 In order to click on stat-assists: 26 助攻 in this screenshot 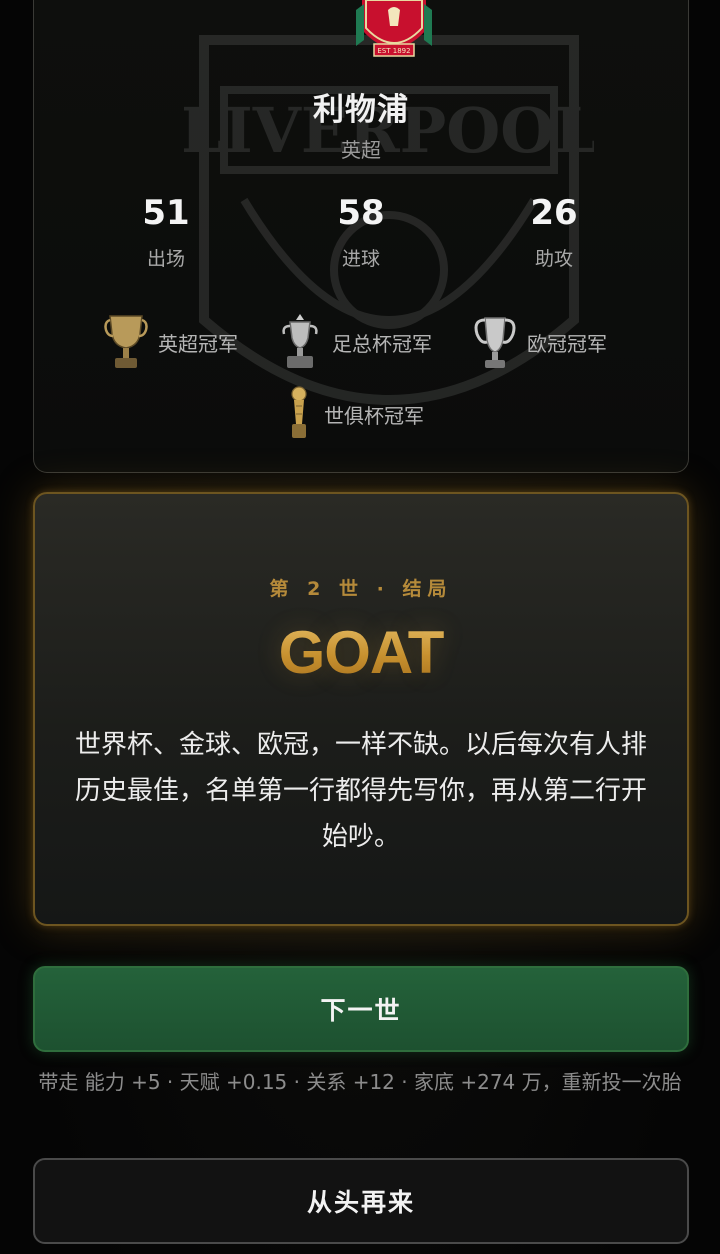, I will do `click(554, 231)`.